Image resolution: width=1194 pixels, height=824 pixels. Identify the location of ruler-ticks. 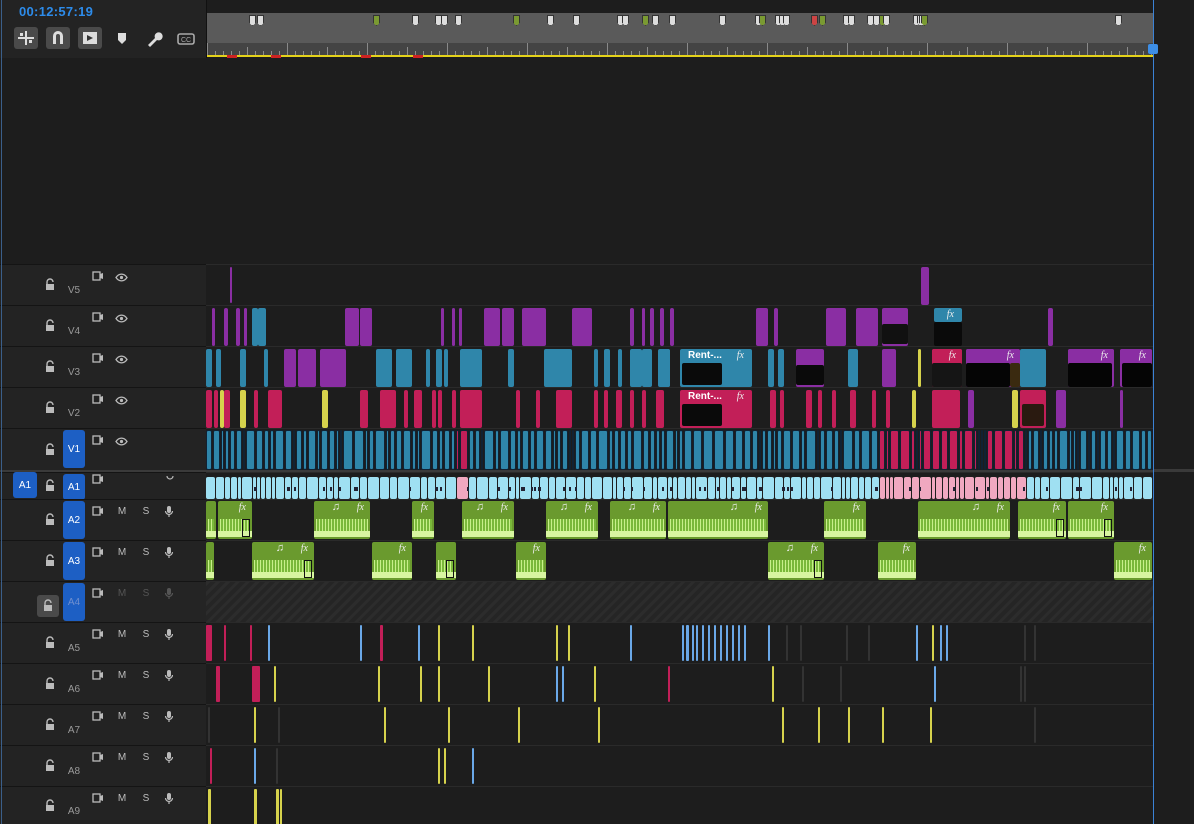
(680, 49).